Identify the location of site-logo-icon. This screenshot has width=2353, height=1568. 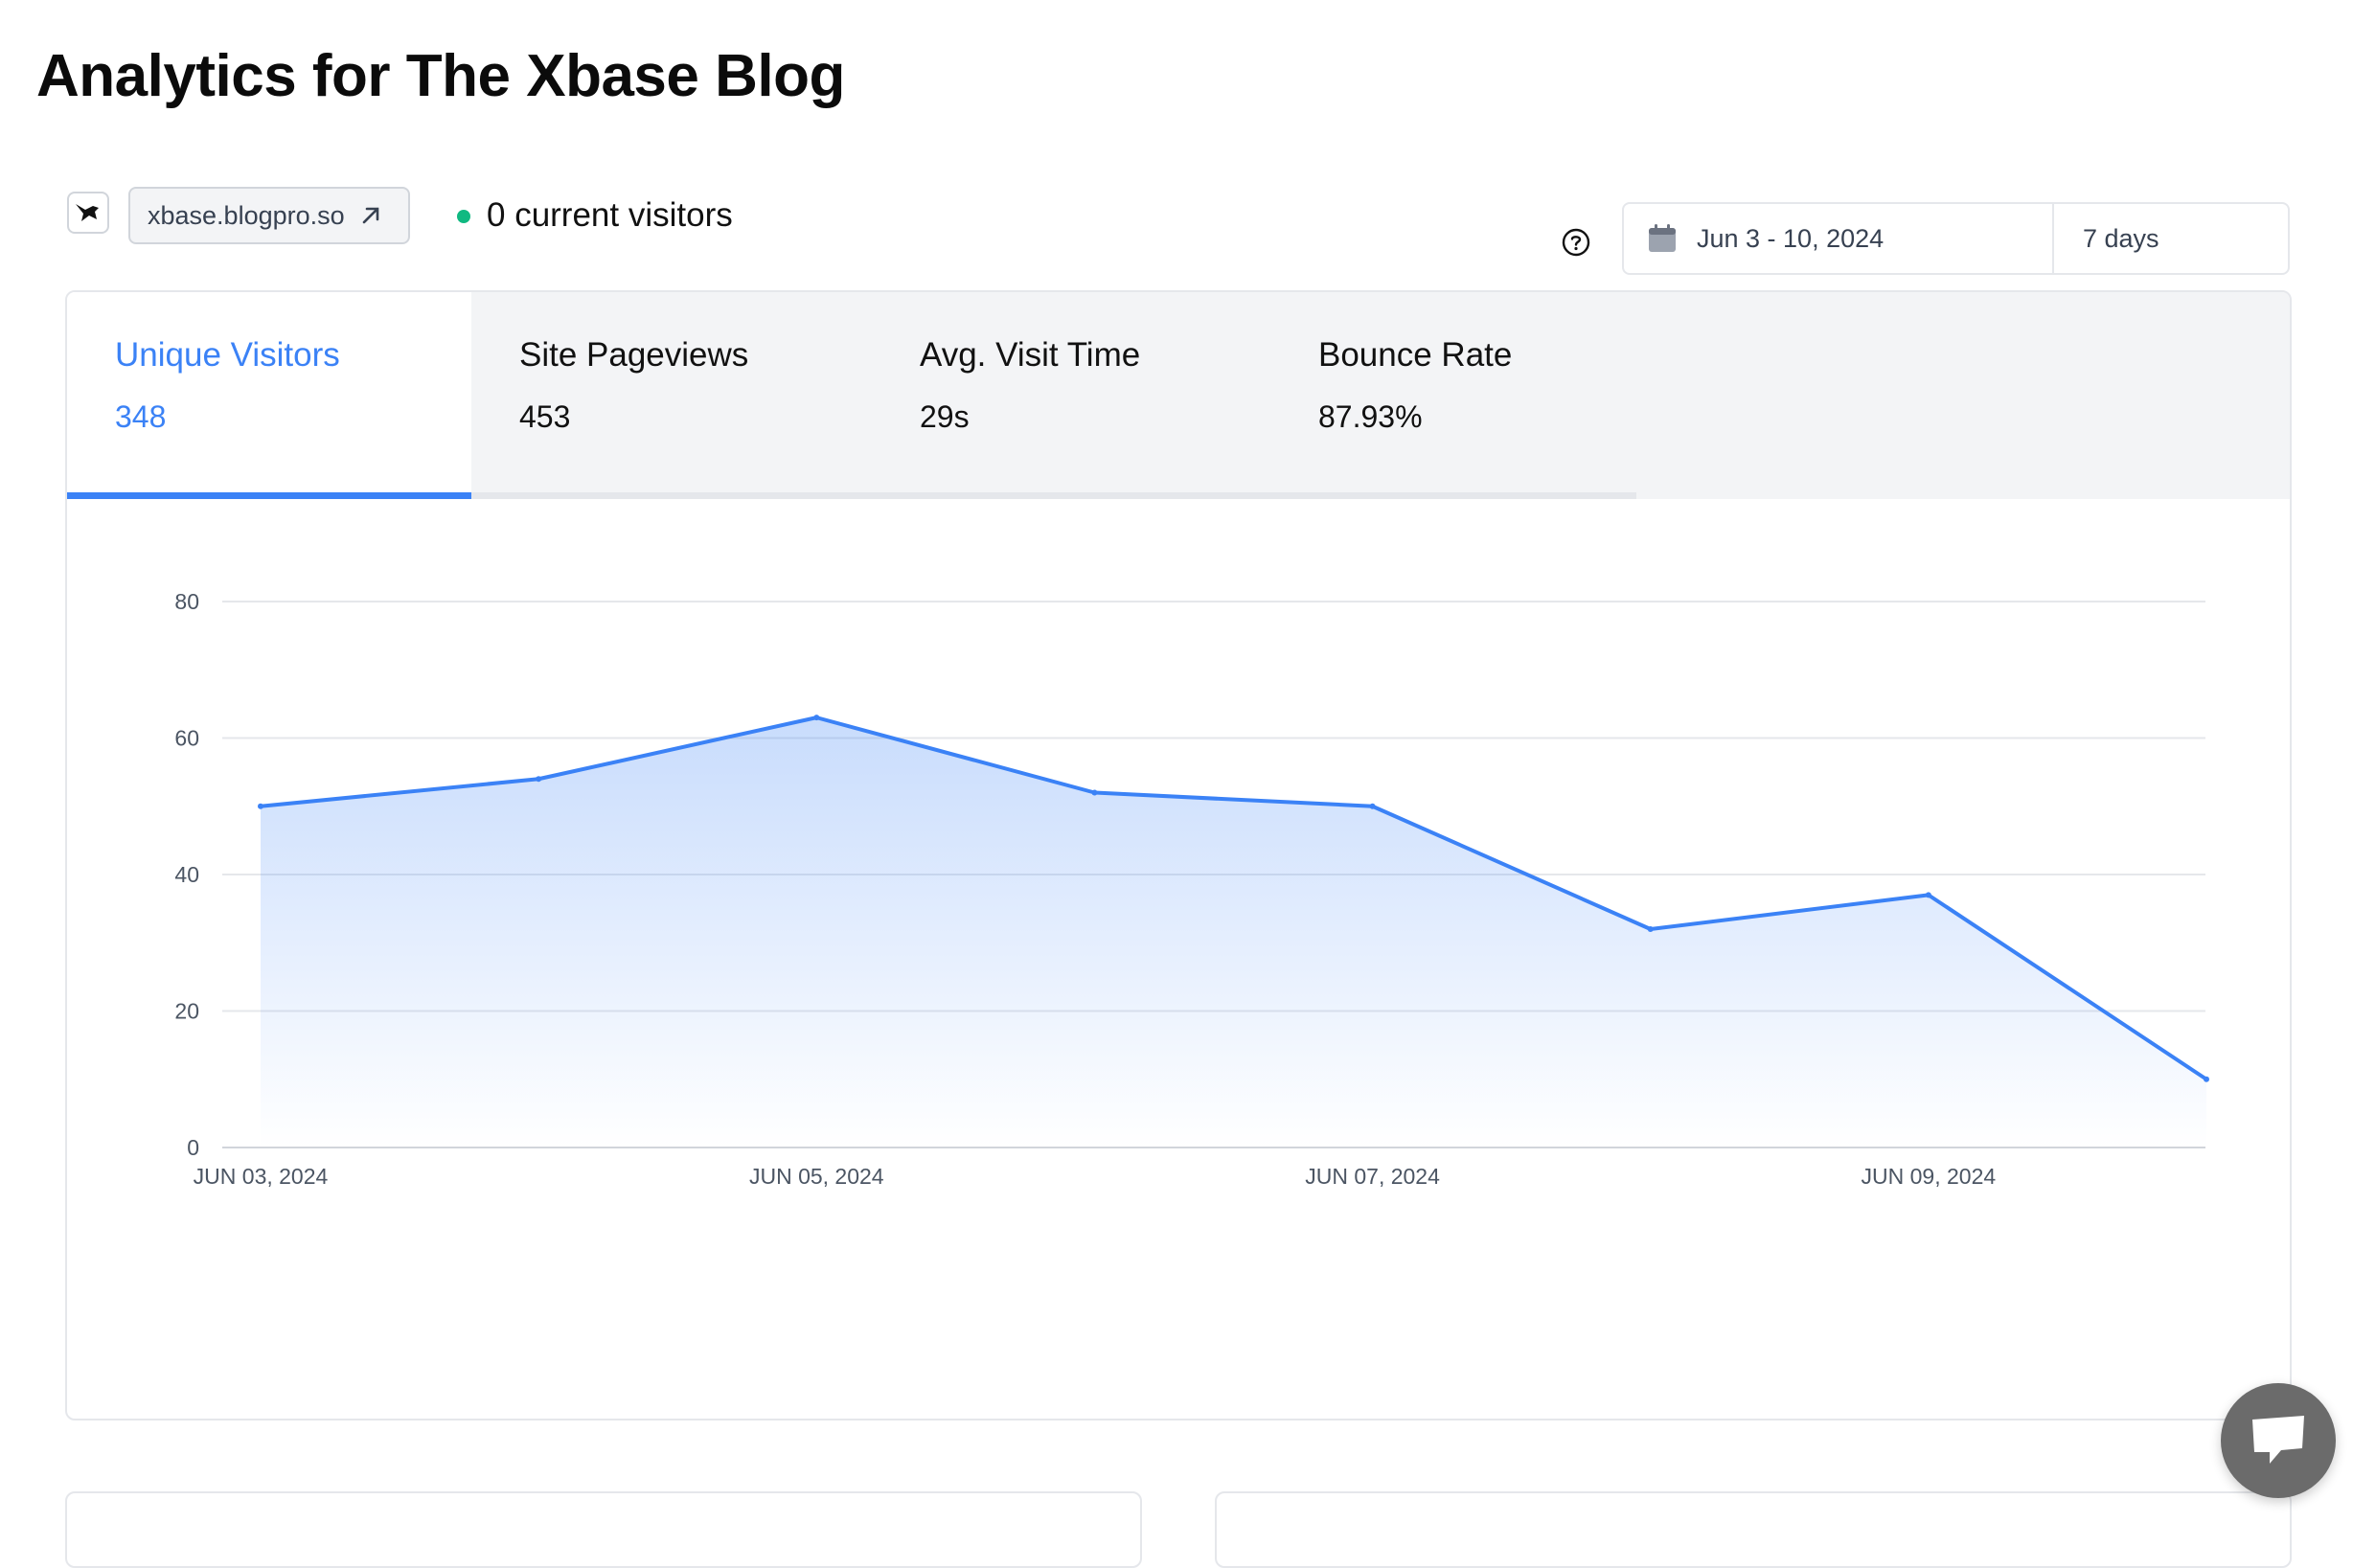
(88, 213).